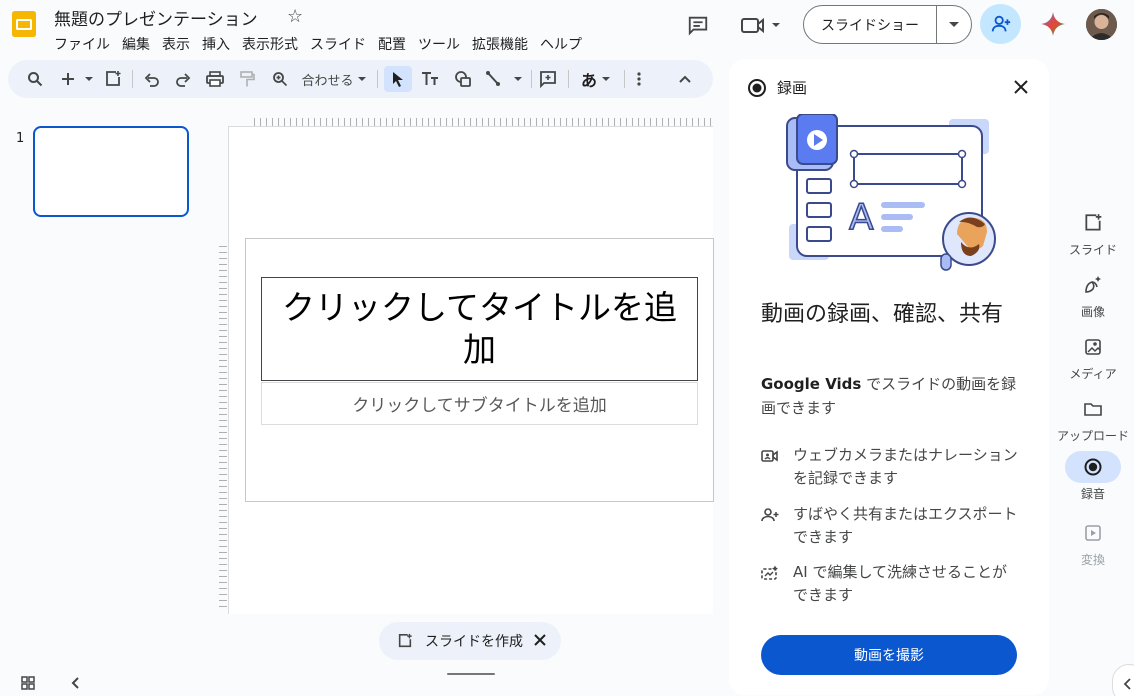 The height and width of the screenshot is (696, 1134). What do you see at coordinates (152, 79) in the screenshot?
I see `undo-icon` at bounding box center [152, 79].